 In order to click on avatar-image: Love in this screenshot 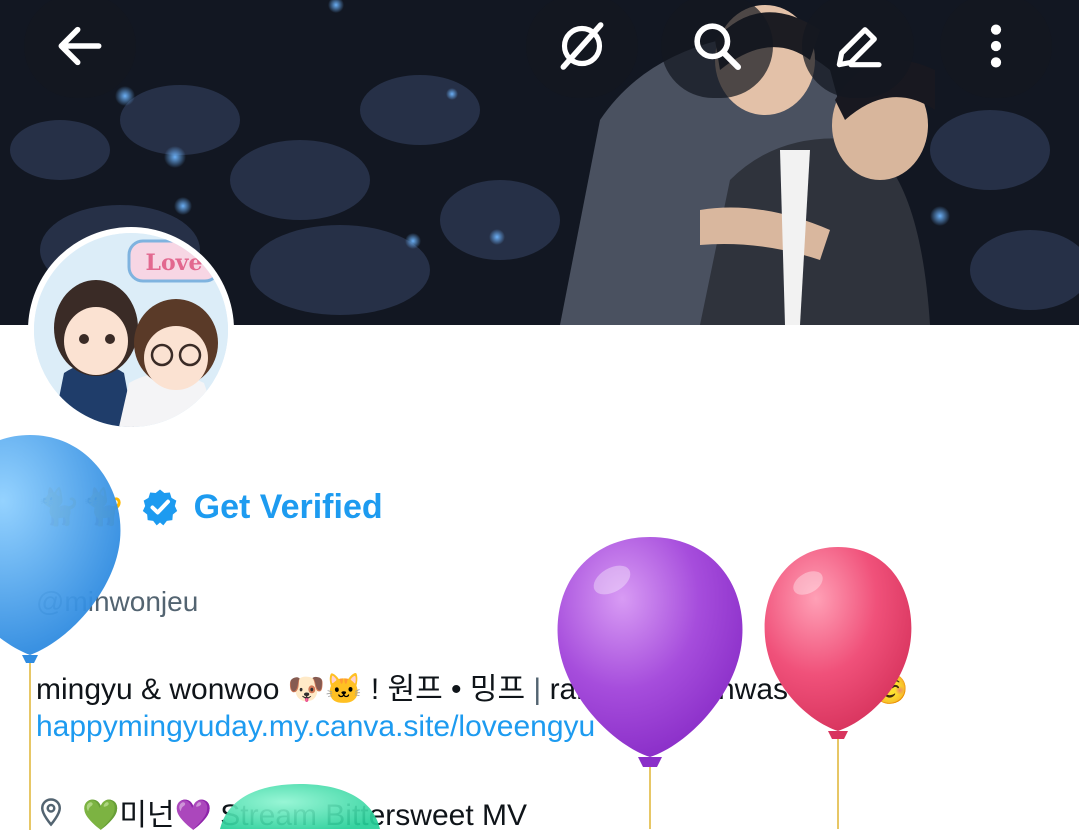, I will do `click(131, 330)`.